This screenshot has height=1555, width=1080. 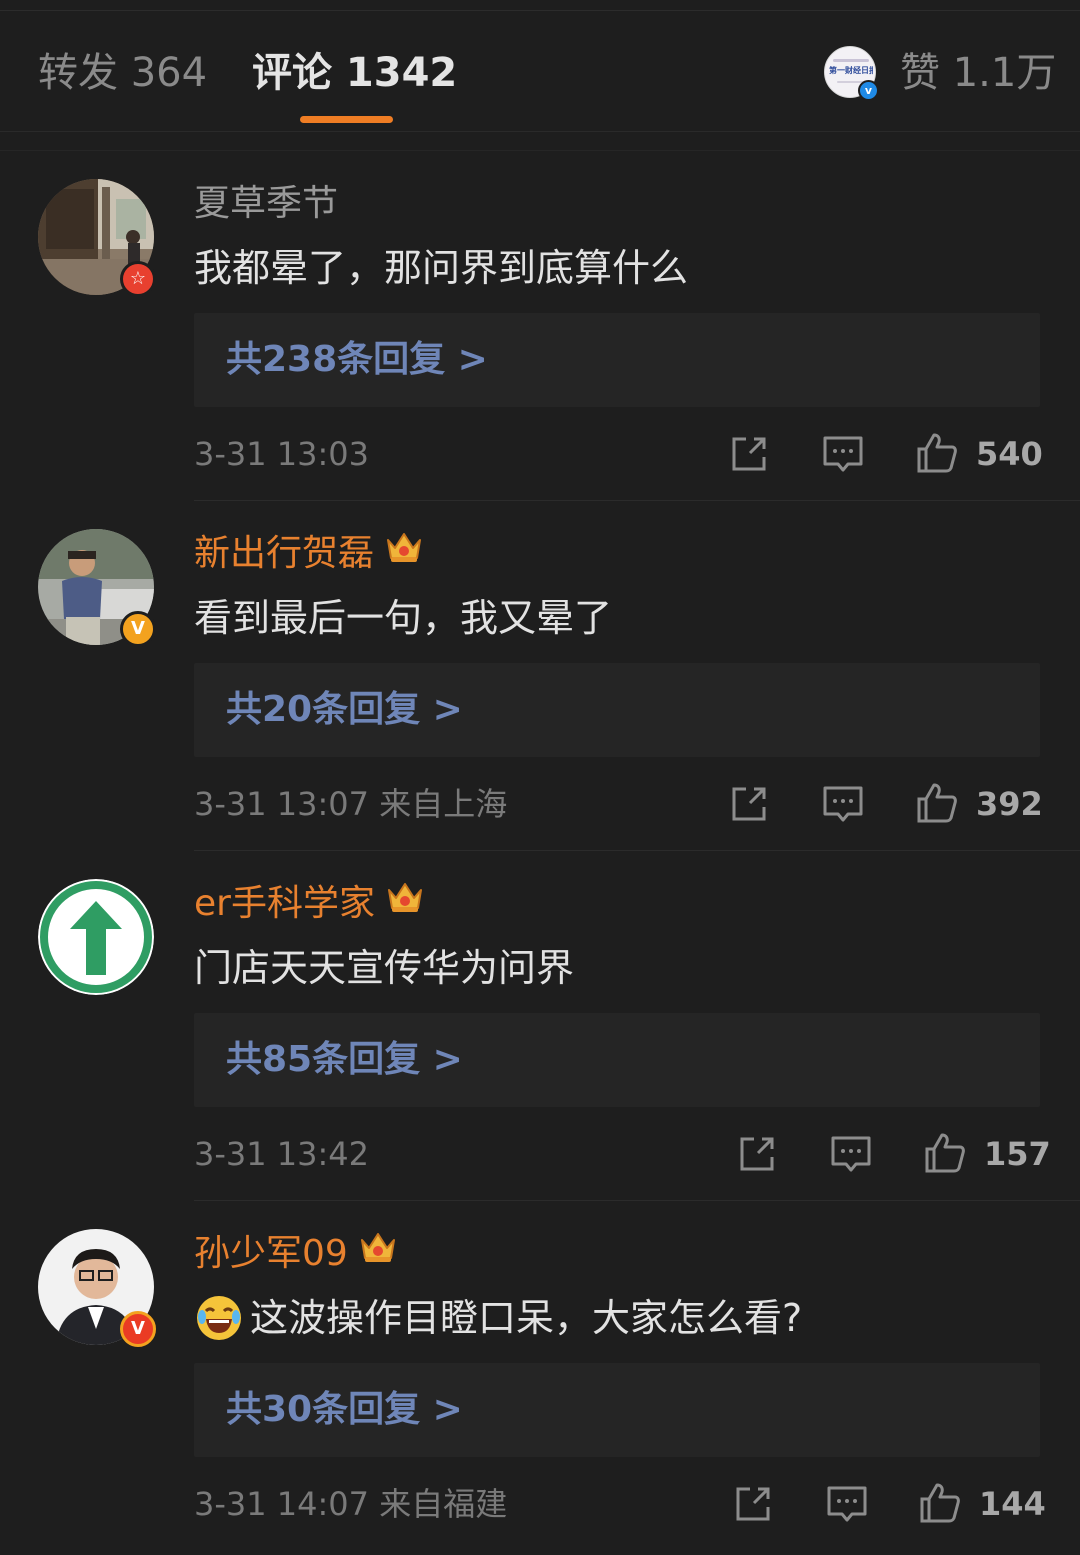 What do you see at coordinates (384, 968) in the screenshot?
I see `comment-text: 门店天天宣传华为问界` at bounding box center [384, 968].